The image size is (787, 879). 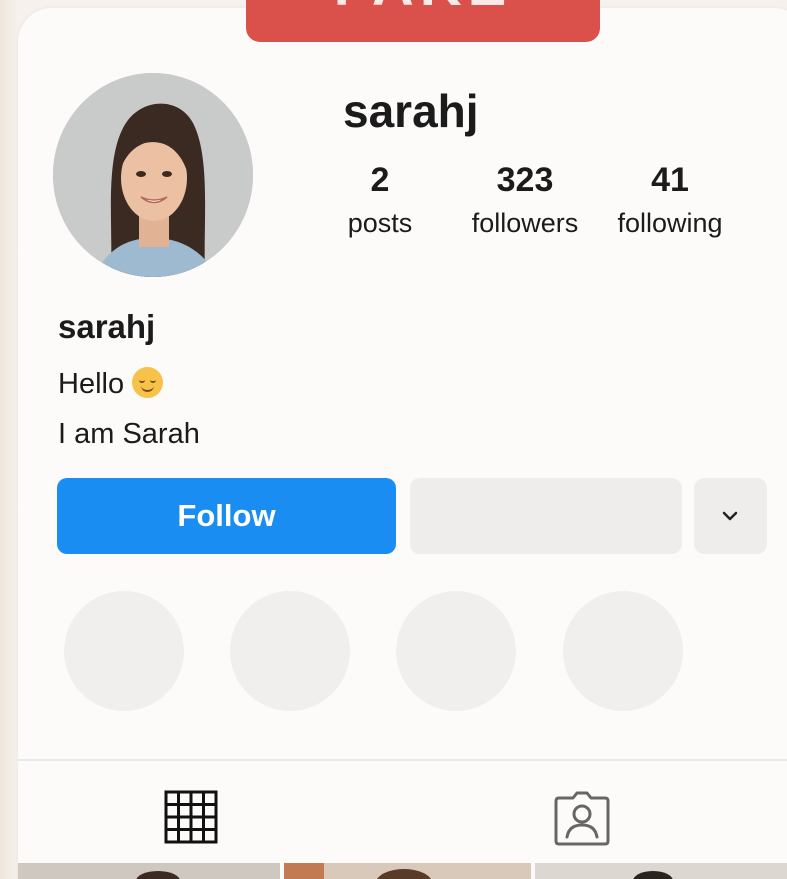 I want to click on profile-photo, so click(x=153, y=175).